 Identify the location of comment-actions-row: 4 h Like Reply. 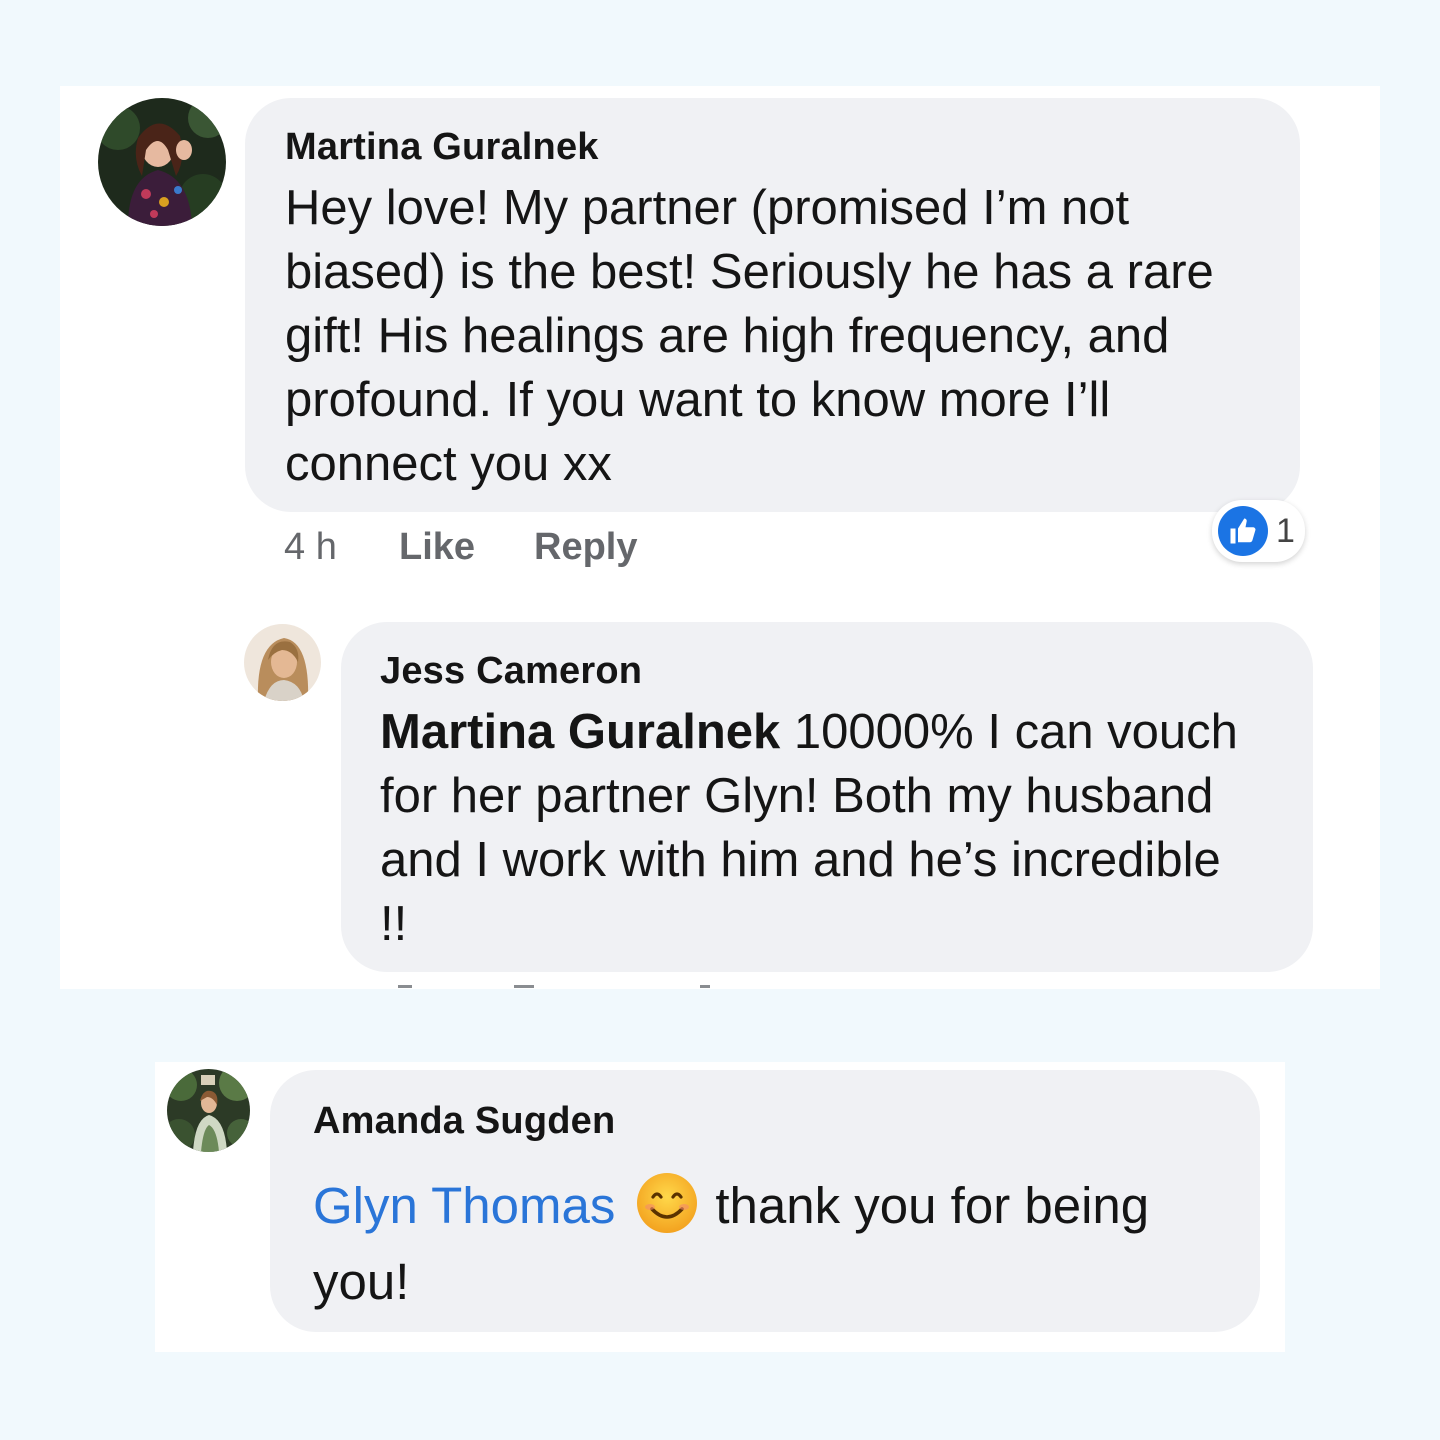
(534, 551).